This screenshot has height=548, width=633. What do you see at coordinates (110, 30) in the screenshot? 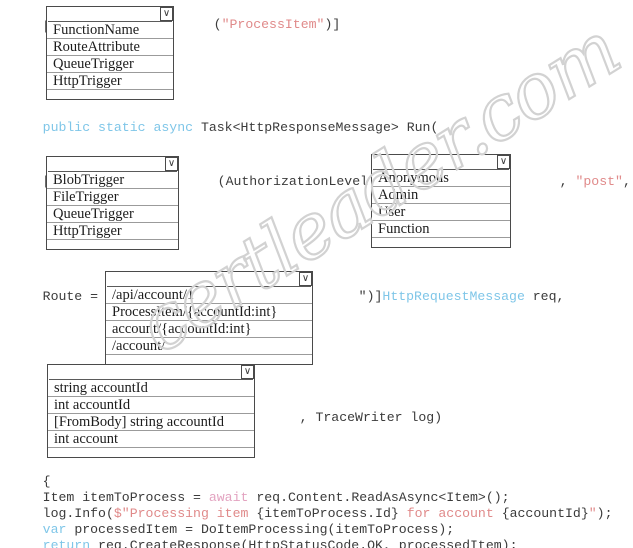
I see `list-item: FunctionName` at bounding box center [110, 30].